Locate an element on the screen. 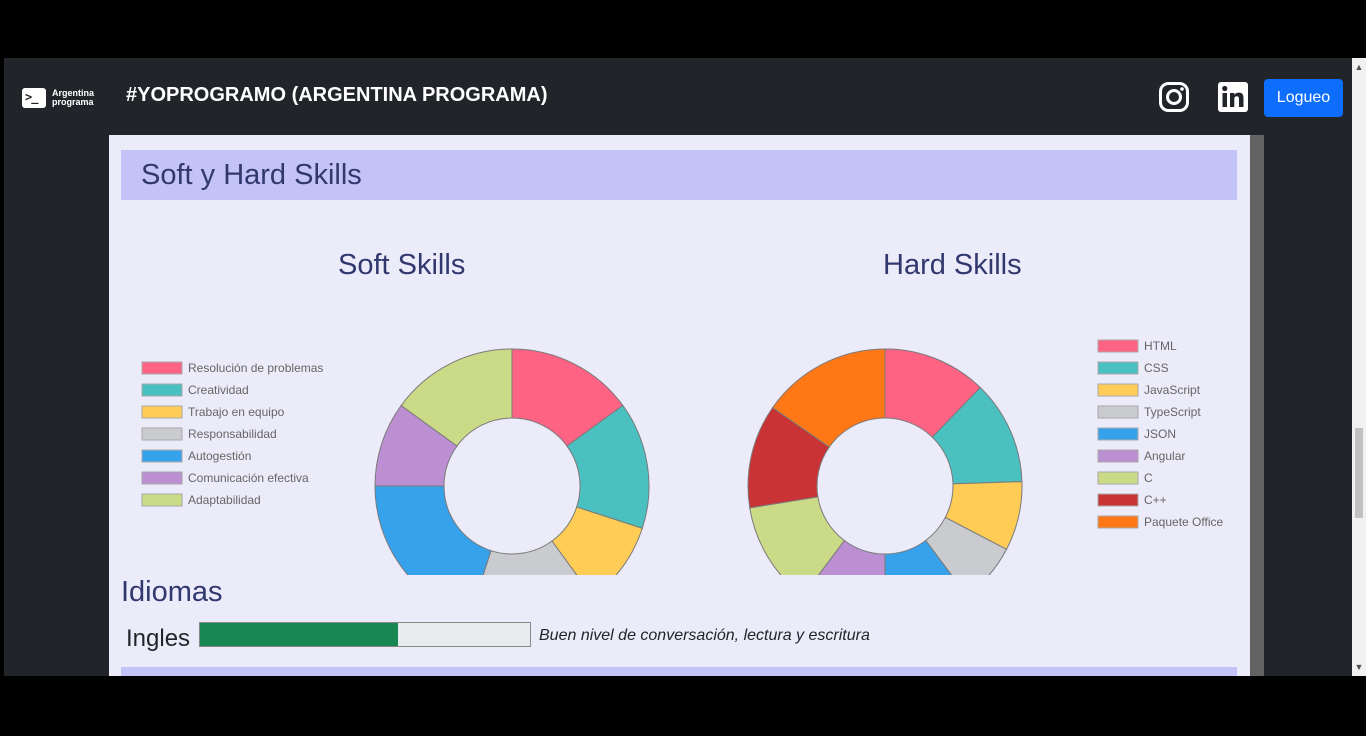 The image size is (1366, 736). logo-text-line2: programa is located at coordinates (73, 102).